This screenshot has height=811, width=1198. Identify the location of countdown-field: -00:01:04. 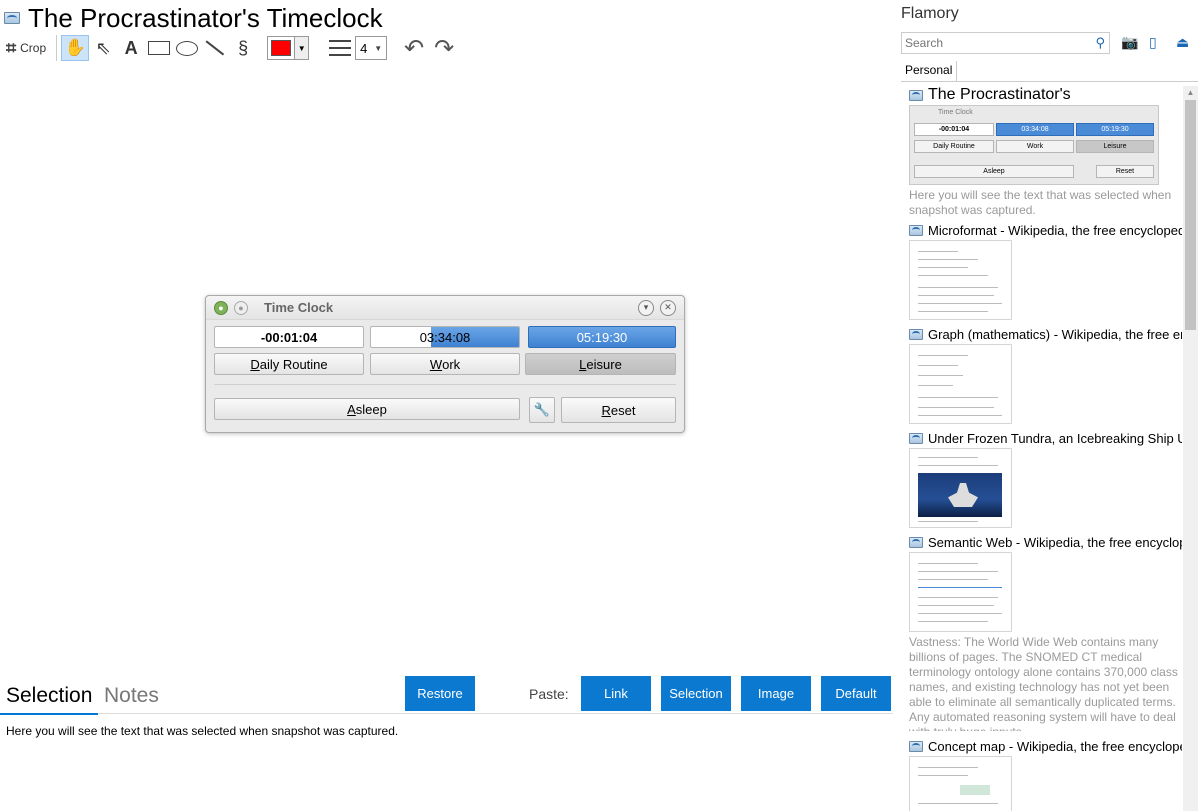
(289, 337).